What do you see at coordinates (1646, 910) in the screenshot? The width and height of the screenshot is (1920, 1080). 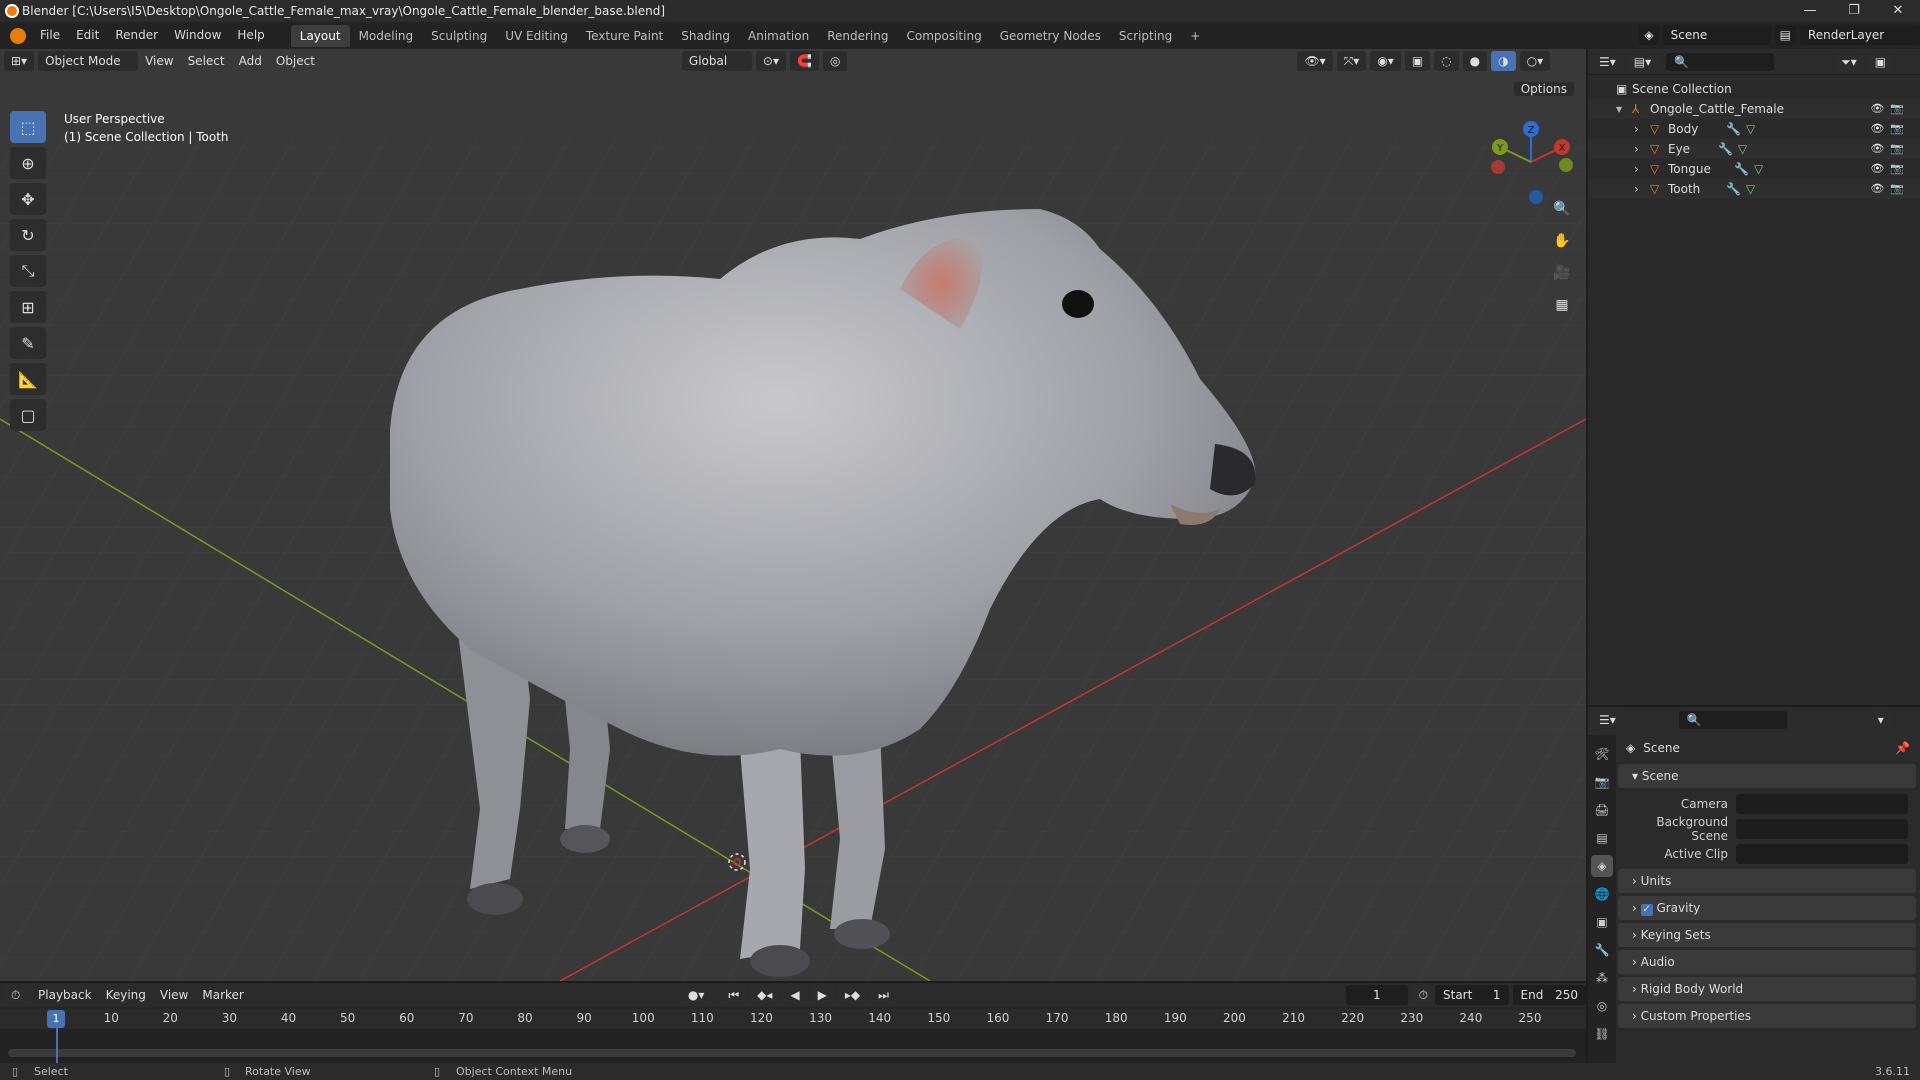 I see `gravity-checkbox: ✓` at bounding box center [1646, 910].